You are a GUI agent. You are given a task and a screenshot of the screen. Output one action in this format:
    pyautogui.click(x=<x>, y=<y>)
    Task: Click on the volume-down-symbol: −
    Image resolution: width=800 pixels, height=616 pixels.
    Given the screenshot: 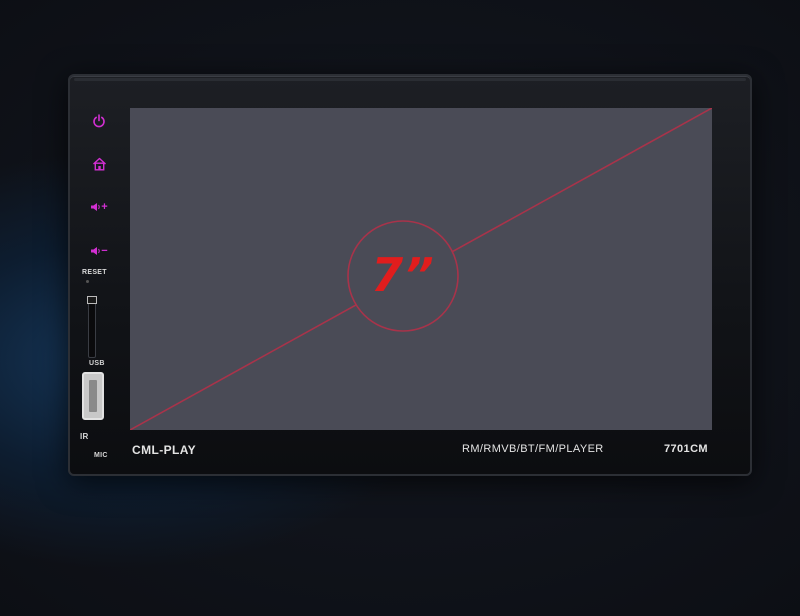 What is the action you would take?
    pyautogui.click(x=104, y=251)
    